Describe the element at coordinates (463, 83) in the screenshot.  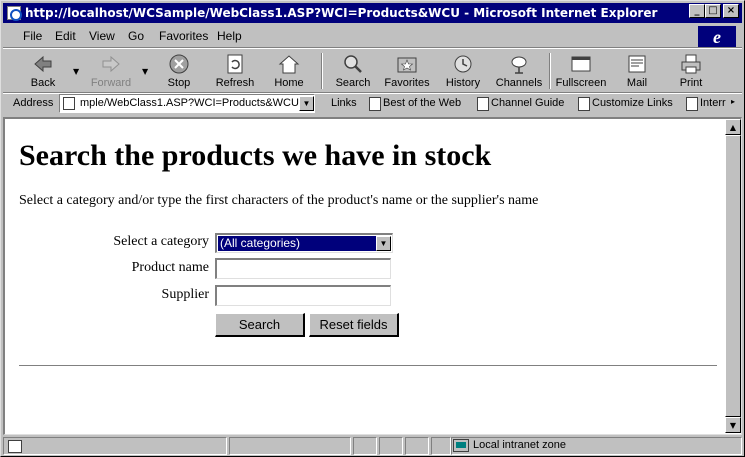
I see `history-label: History` at that location.